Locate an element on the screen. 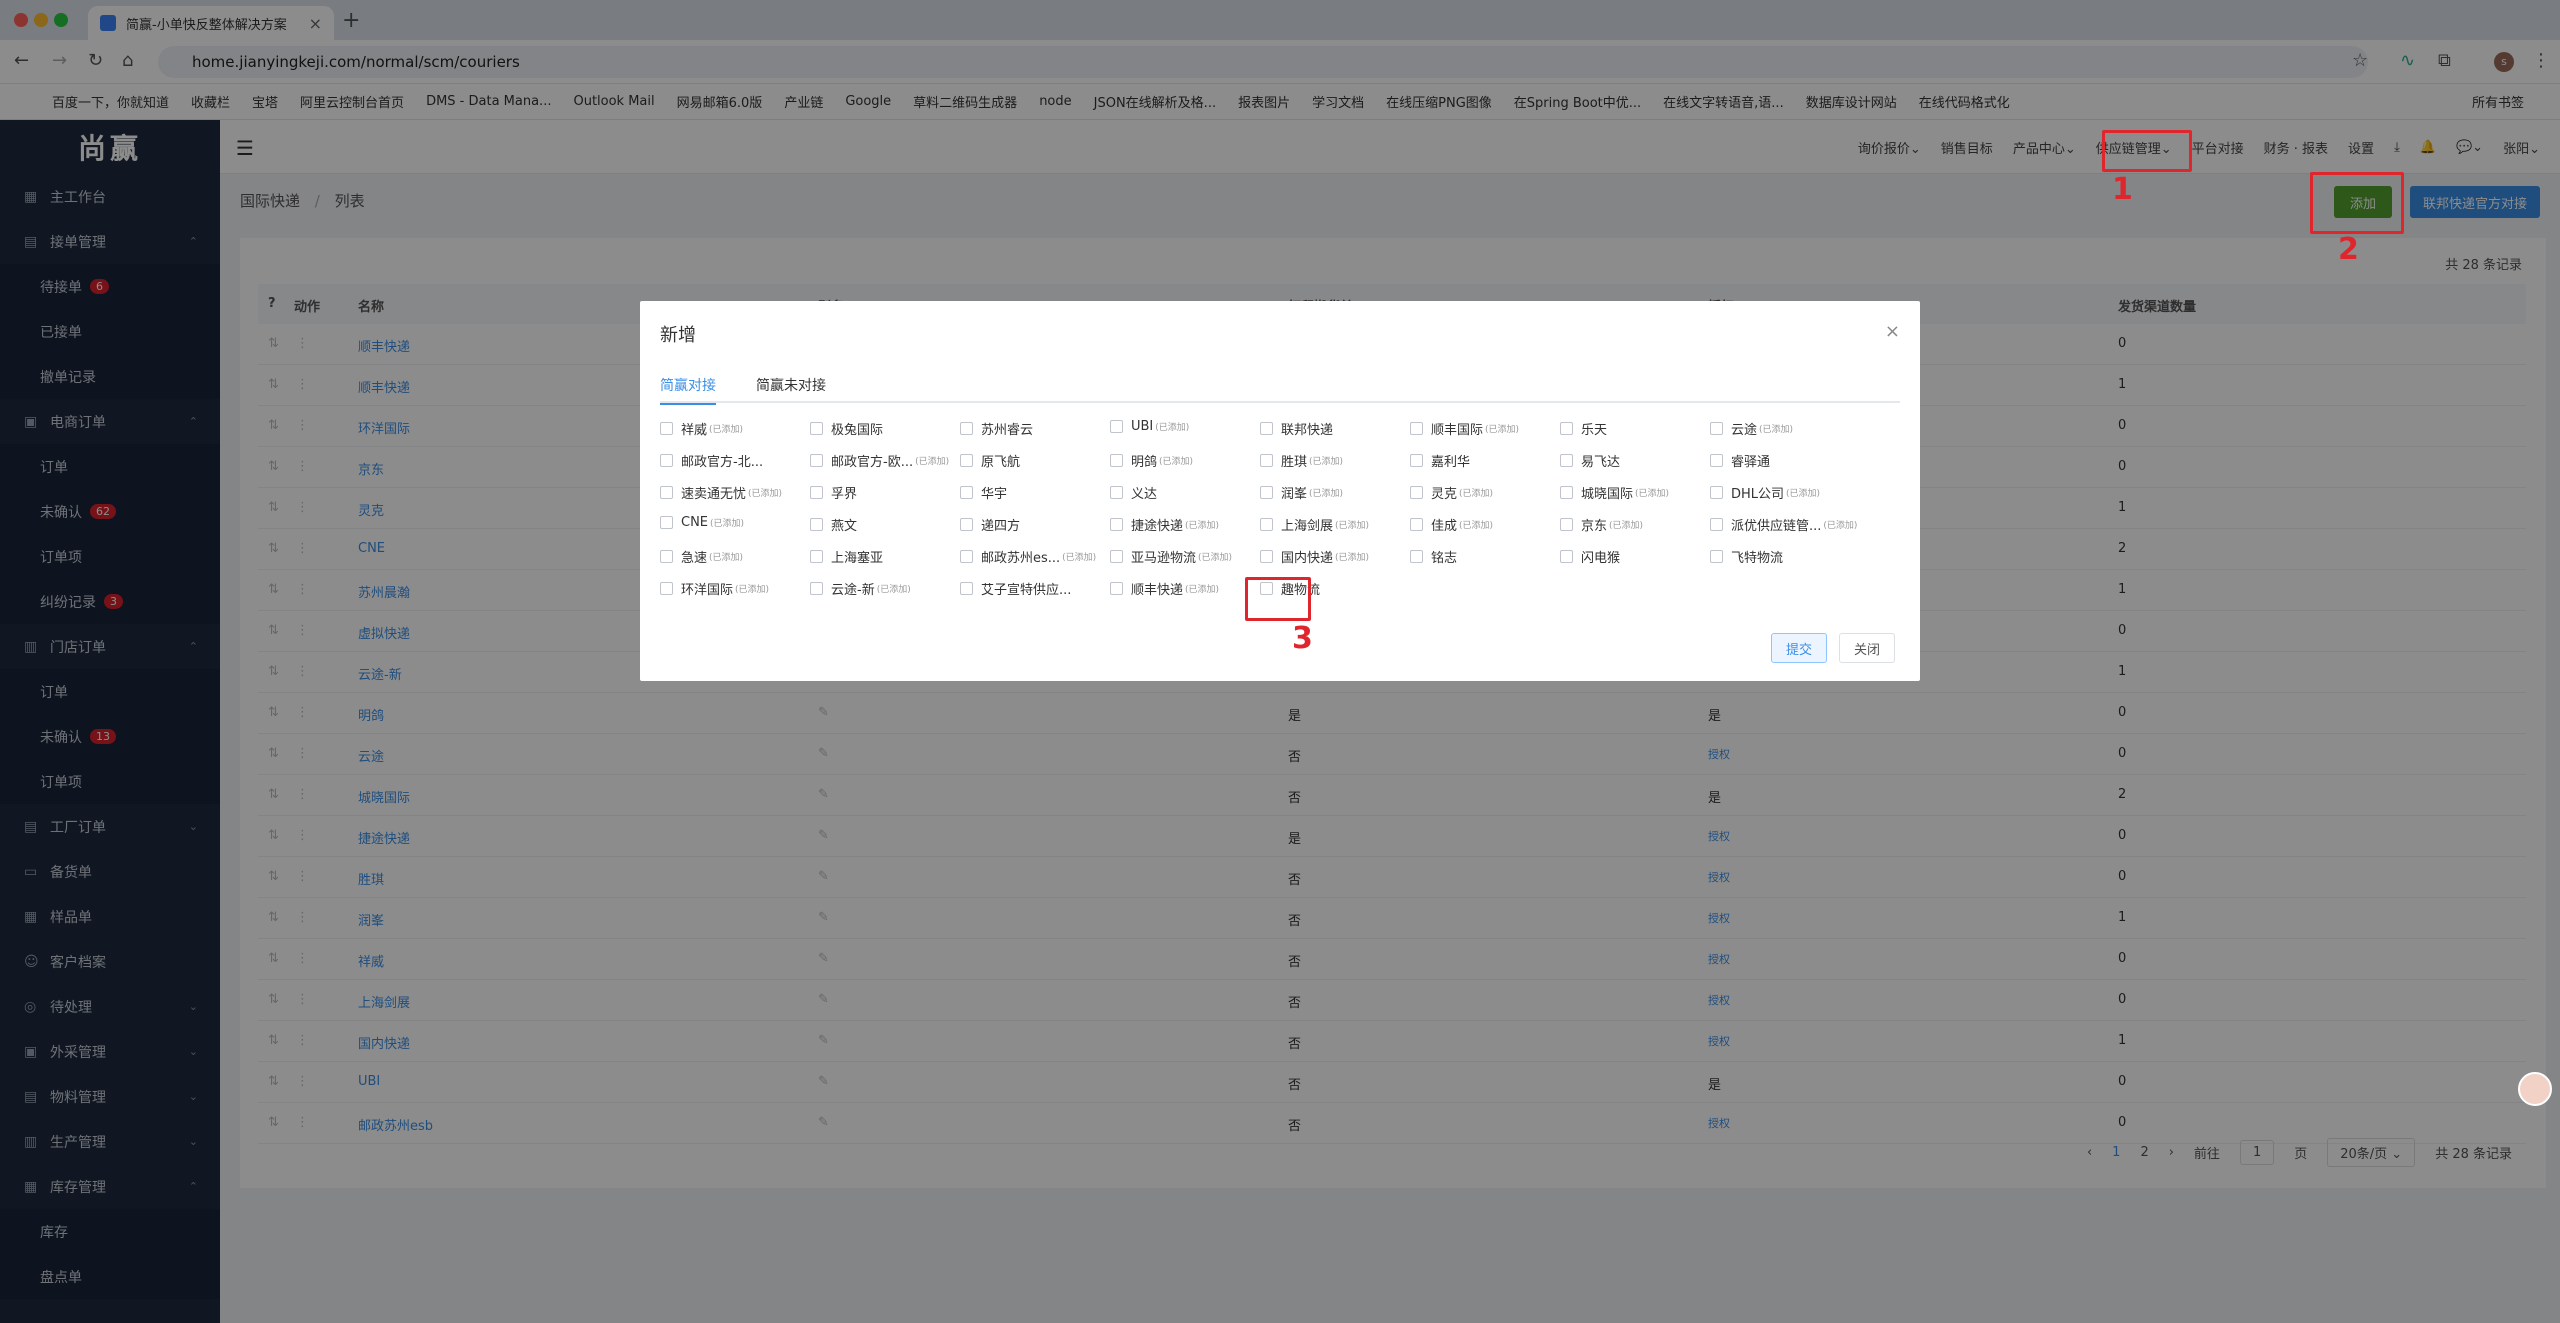  courier-option: 义达 is located at coordinates (1133, 492).